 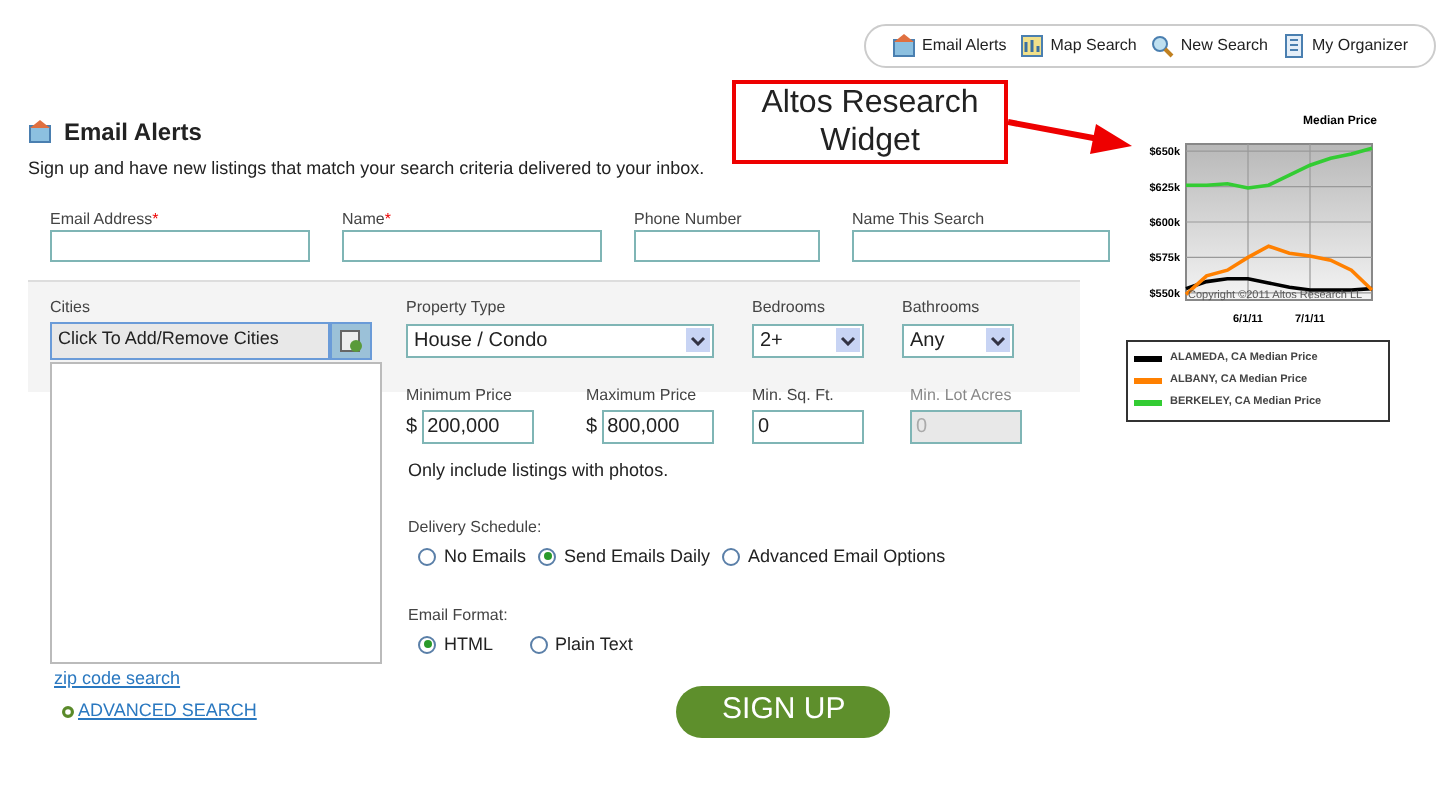 What do you see at coordinates (949, 46) in the screenshot?
I see `nav-link: Email Alerts` at bounding box center [949, 46].